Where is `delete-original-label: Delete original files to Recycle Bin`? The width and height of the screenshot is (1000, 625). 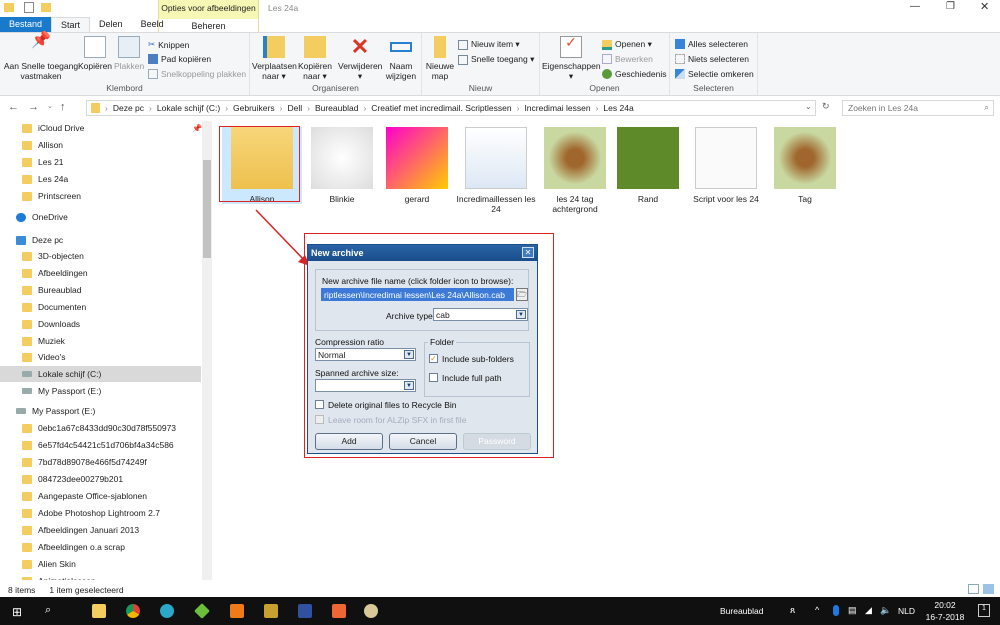 delete-original-label: Delete original files to Recycle Bin is located at coordinates (392, 405).